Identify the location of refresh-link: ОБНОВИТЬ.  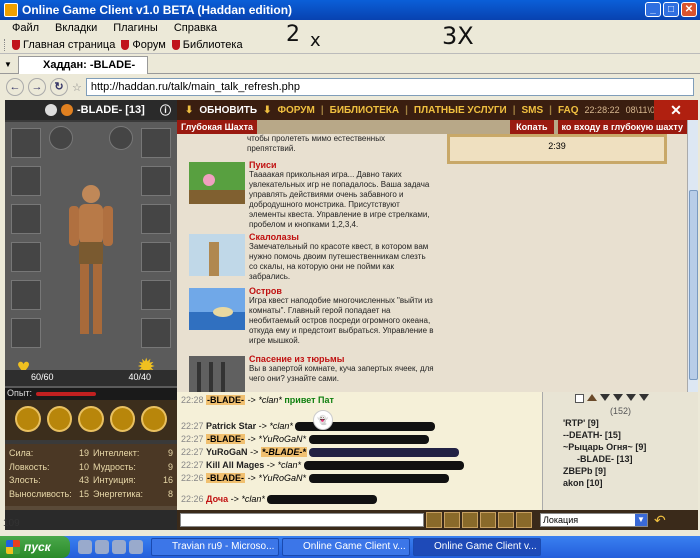
(228, 110).